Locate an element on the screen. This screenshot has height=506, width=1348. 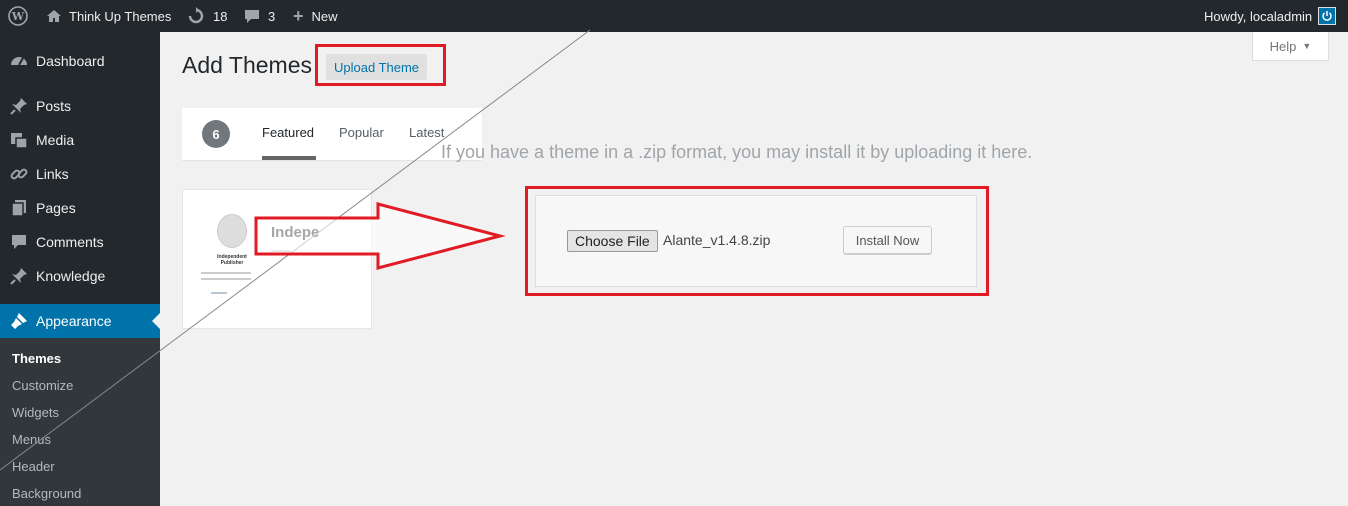
submenu-item-background: Background is located at coordinates (46, 493).